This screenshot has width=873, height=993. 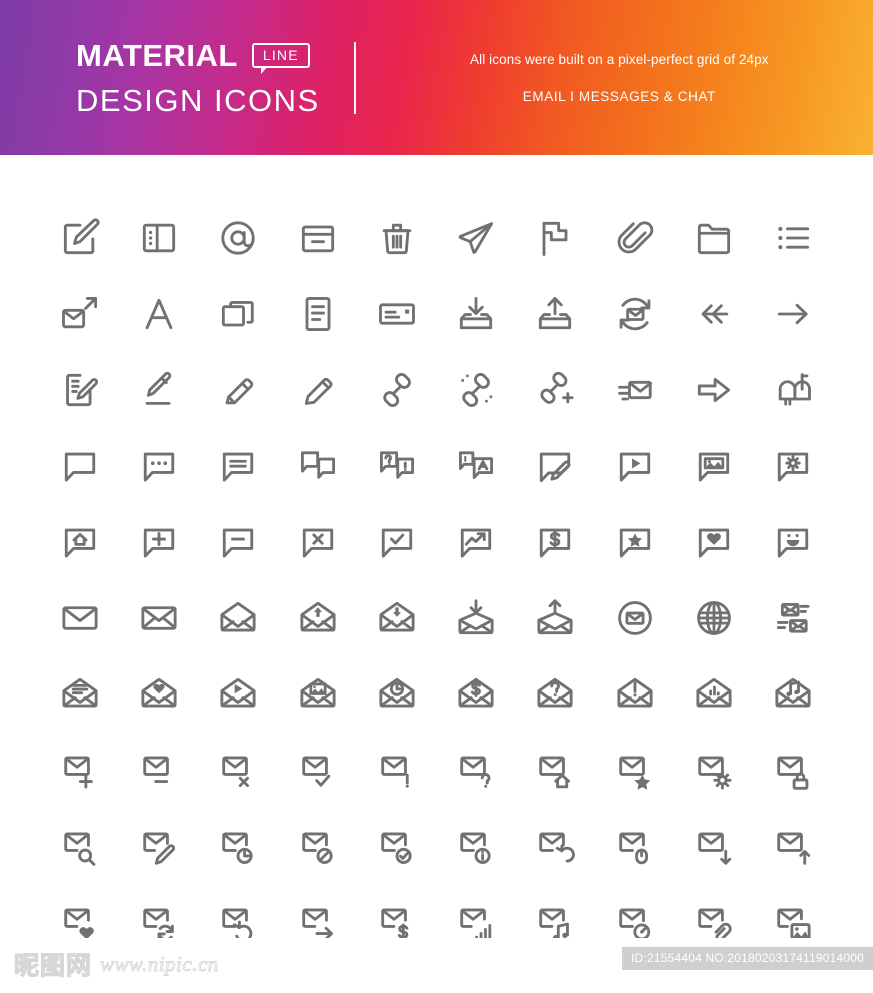 I want to click on folder-icon, so click(x=714, y=238).